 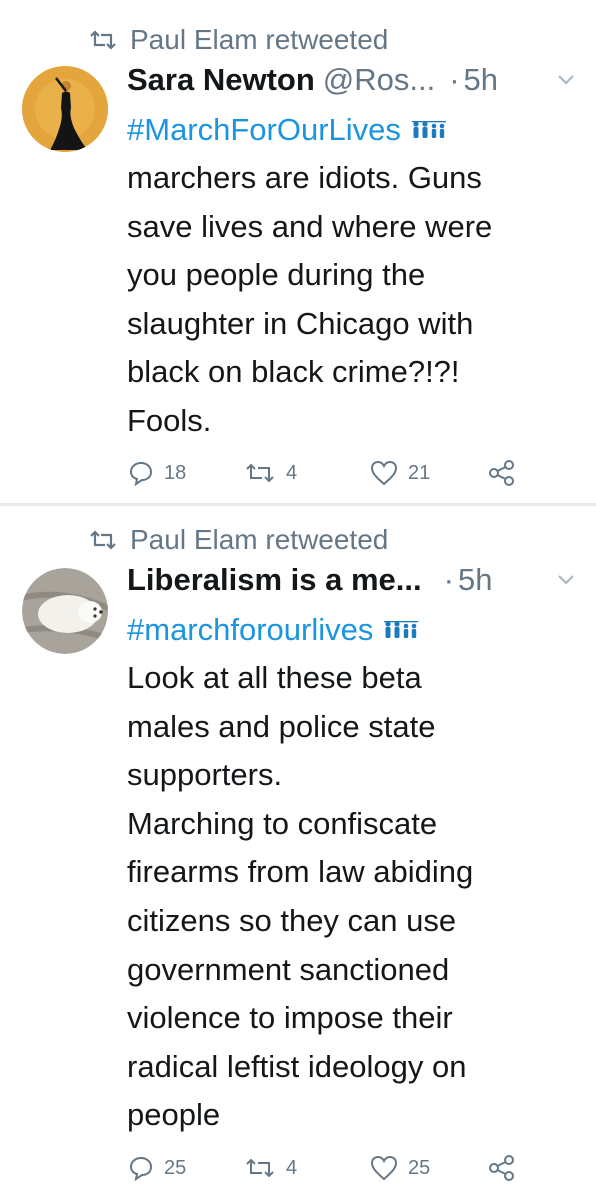 What do you see at coordinates (419, 1167) in the screenshot?
I see `like-count: 25` at bounding box center [419, 1167].